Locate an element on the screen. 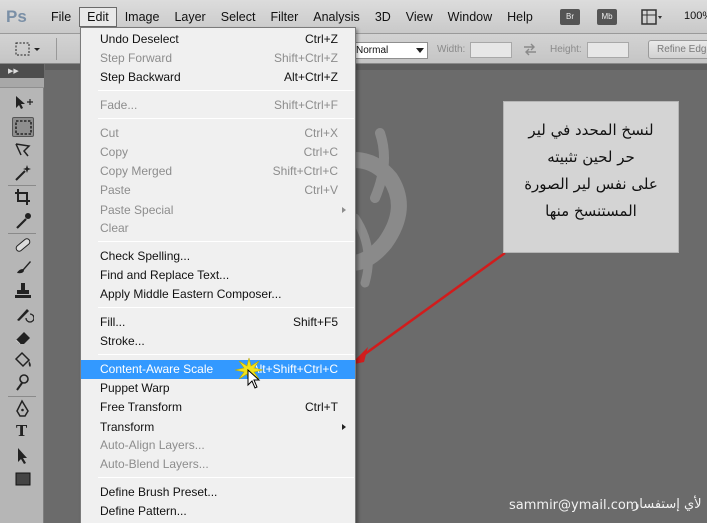  menu-item-fill: Fill... Shift+F5 is located at coordinates (218, 322).